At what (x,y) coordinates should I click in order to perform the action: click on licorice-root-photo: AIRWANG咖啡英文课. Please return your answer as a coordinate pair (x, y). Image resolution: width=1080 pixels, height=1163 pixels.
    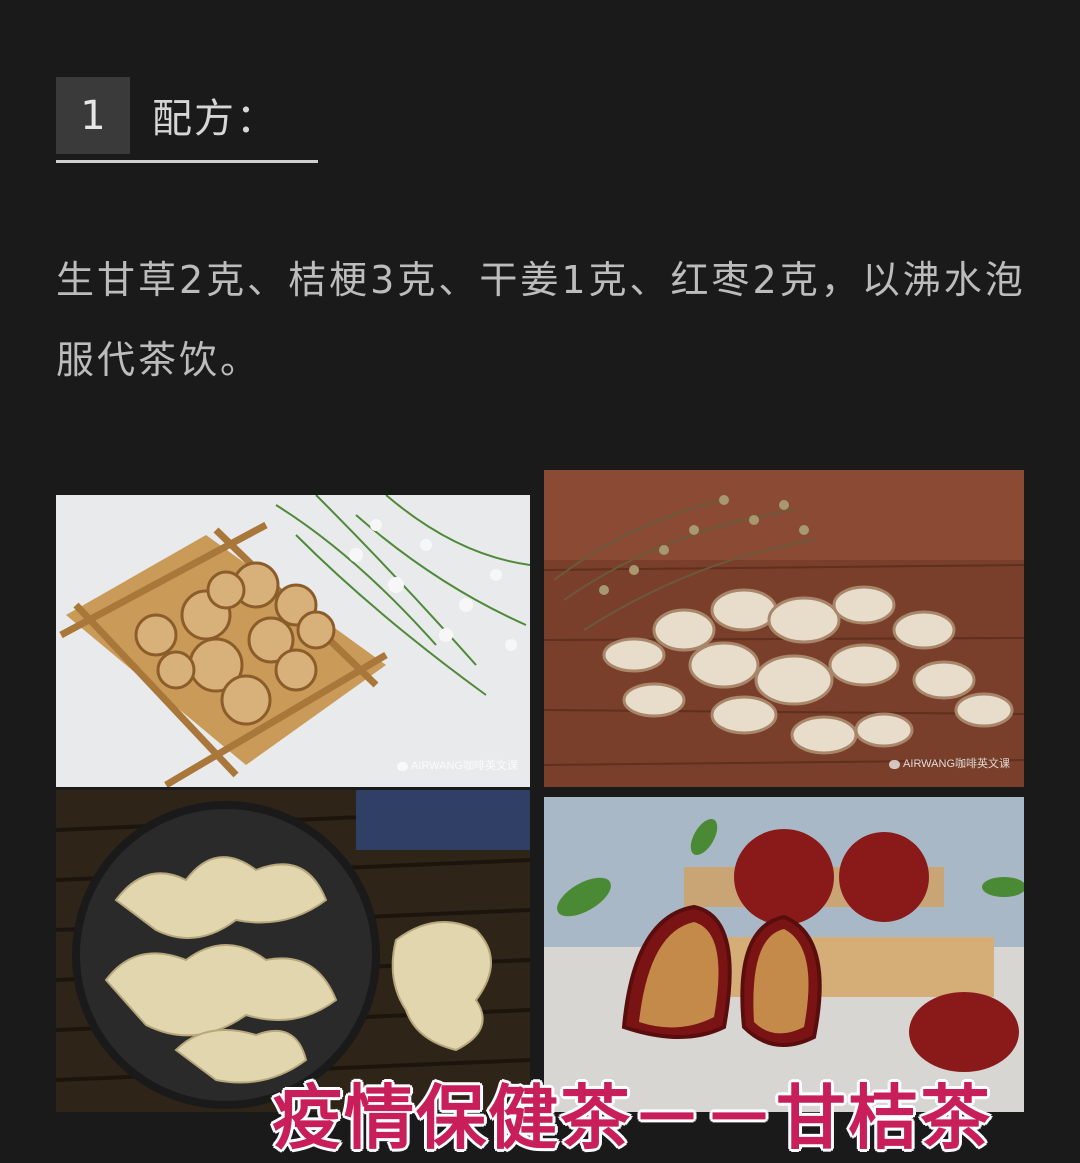
    Looking at the image, I should click on (293, 641).